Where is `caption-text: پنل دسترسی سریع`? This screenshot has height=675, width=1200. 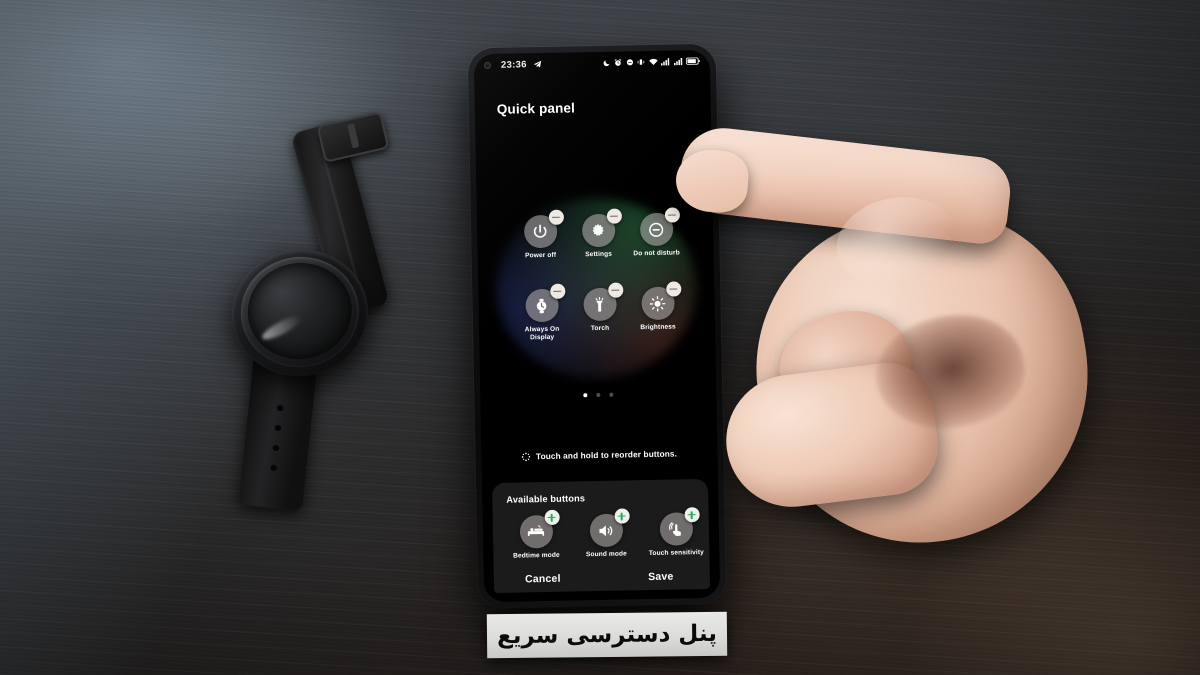
caption-text: پنل دسترسی سریع is located at coordinates (607, 635).